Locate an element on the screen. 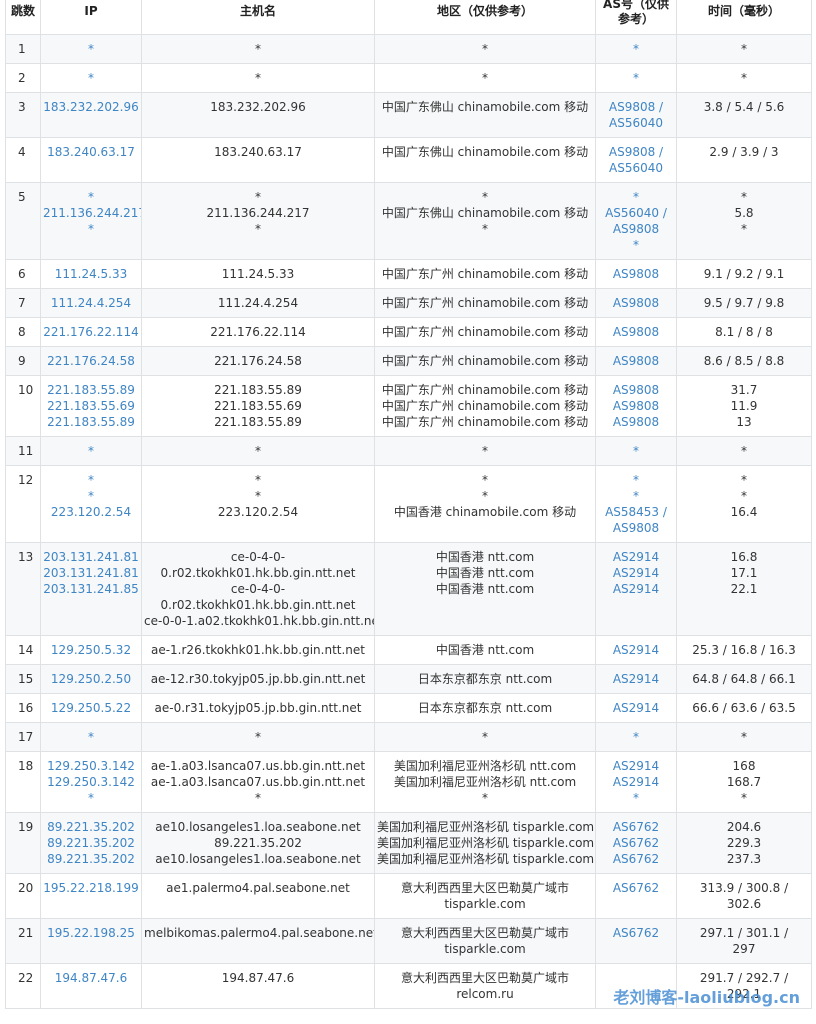  hostname-cell: melbikomas.palermo4.pal.seabone.net is located at coordinates (258, 941).